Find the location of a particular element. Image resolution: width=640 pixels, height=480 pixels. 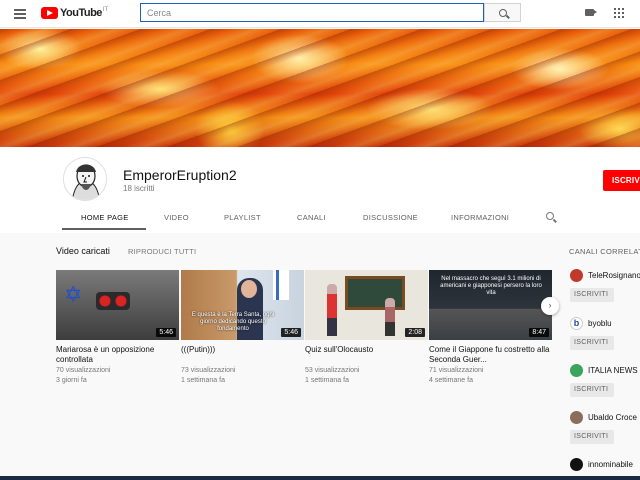

section-title: Video caricati is located at coordinates (83, 251).